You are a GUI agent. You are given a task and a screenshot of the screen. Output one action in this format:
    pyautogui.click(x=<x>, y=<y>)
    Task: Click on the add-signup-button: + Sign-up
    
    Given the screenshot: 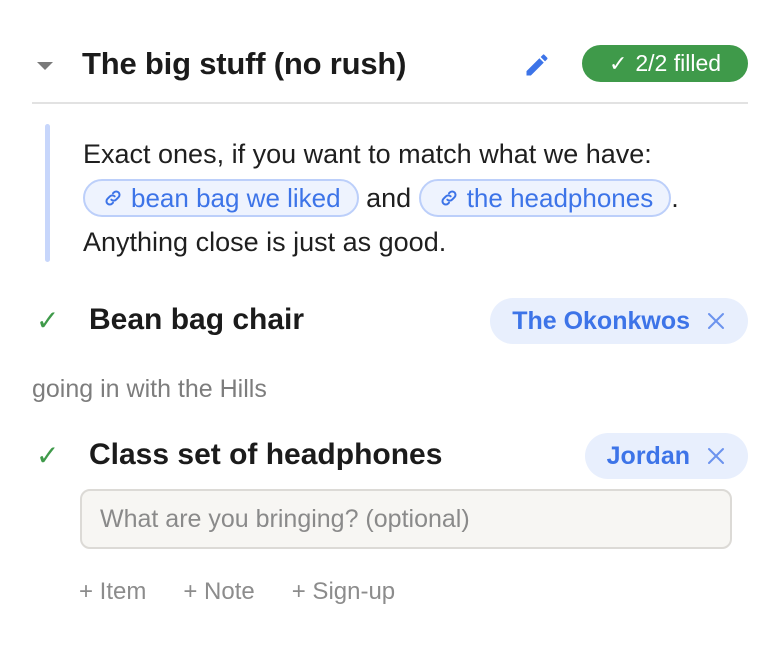 What is the action you would take?
    pyautogui.click(x=343, y=592)
    